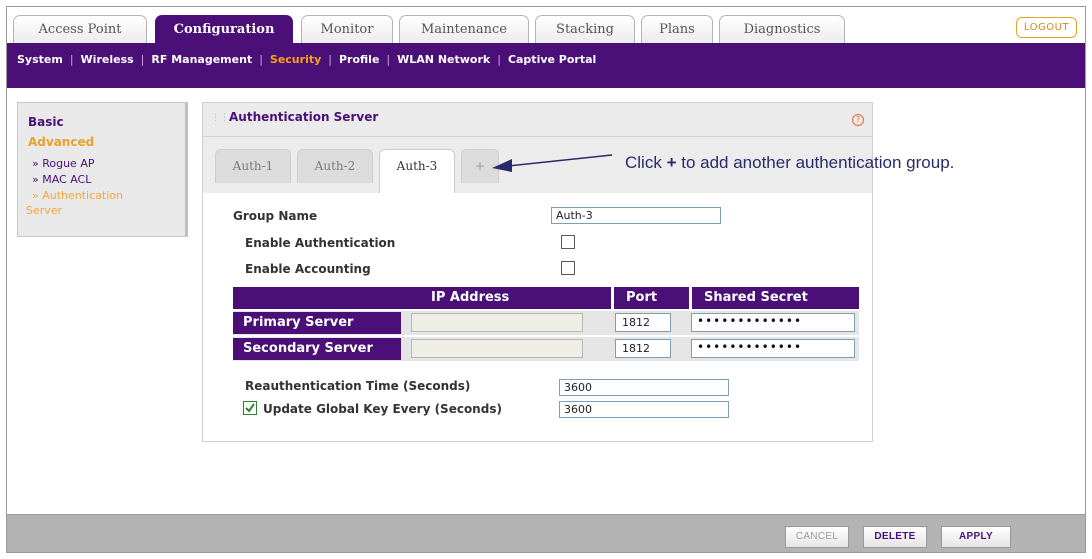 Image resolution: width=1092 pixels, height=559 pixels. Describe the element at coordinates (417, 171) in the screenshot. I see `tab-auth-3: Auth-3` at that location.